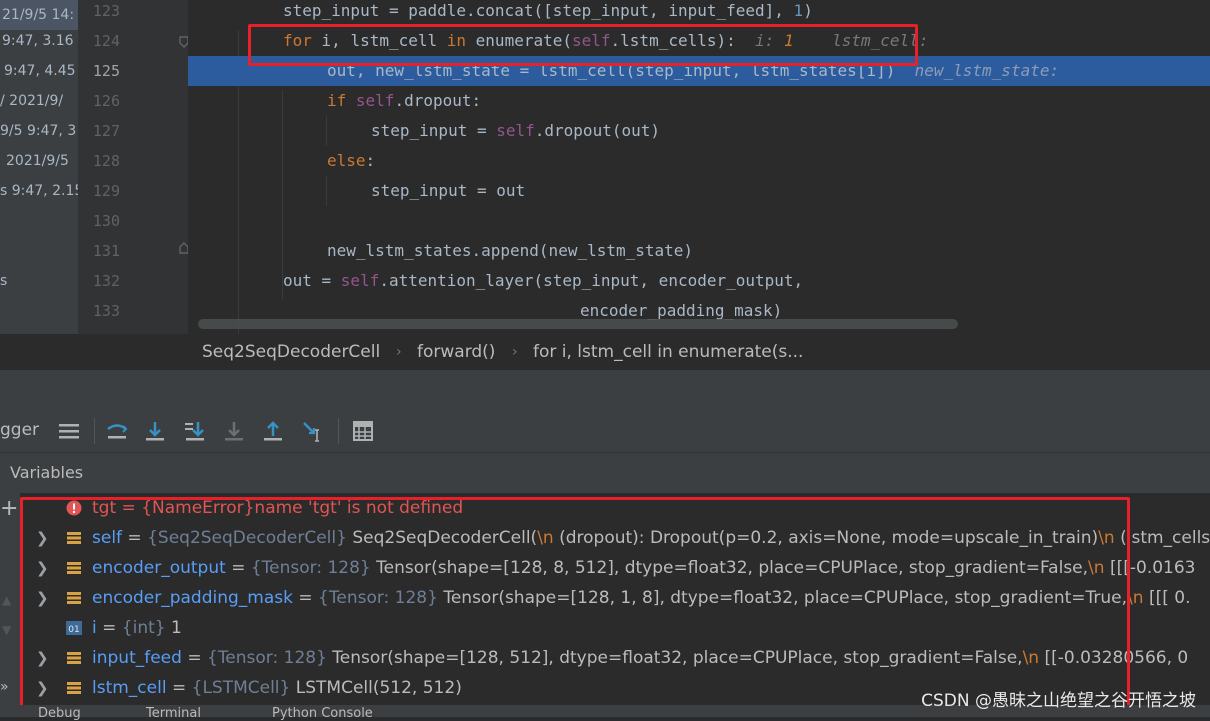 The image size is (1210, 721). What do you see at coordinates (69, 431) in the screenshot?
I see `menu-icon` at bounding box center [69, 431].